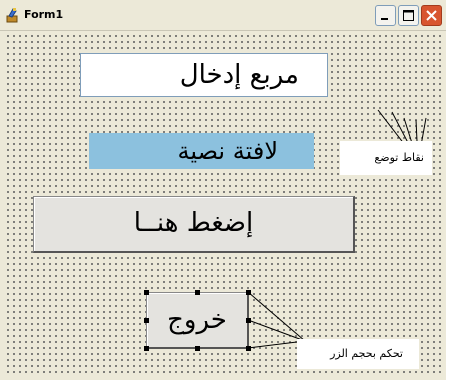 This screenshot has height=380, width=451. I want to click on button-size-callout: تحكم بحجم الزر, so click(358, 354).